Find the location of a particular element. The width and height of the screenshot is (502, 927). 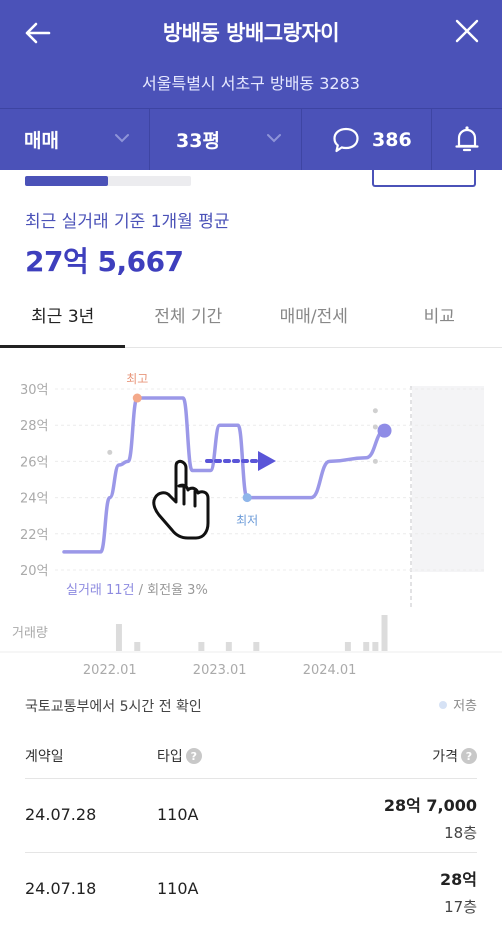

row-floor: 18층 is located at coordinates (460, 833).